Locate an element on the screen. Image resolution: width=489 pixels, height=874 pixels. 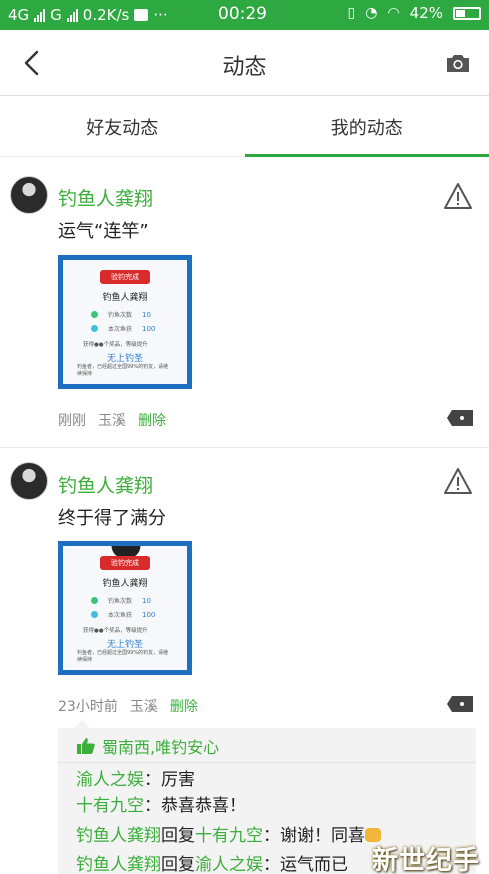
post-time: 23小时前 is located at coordinates (88, 707).